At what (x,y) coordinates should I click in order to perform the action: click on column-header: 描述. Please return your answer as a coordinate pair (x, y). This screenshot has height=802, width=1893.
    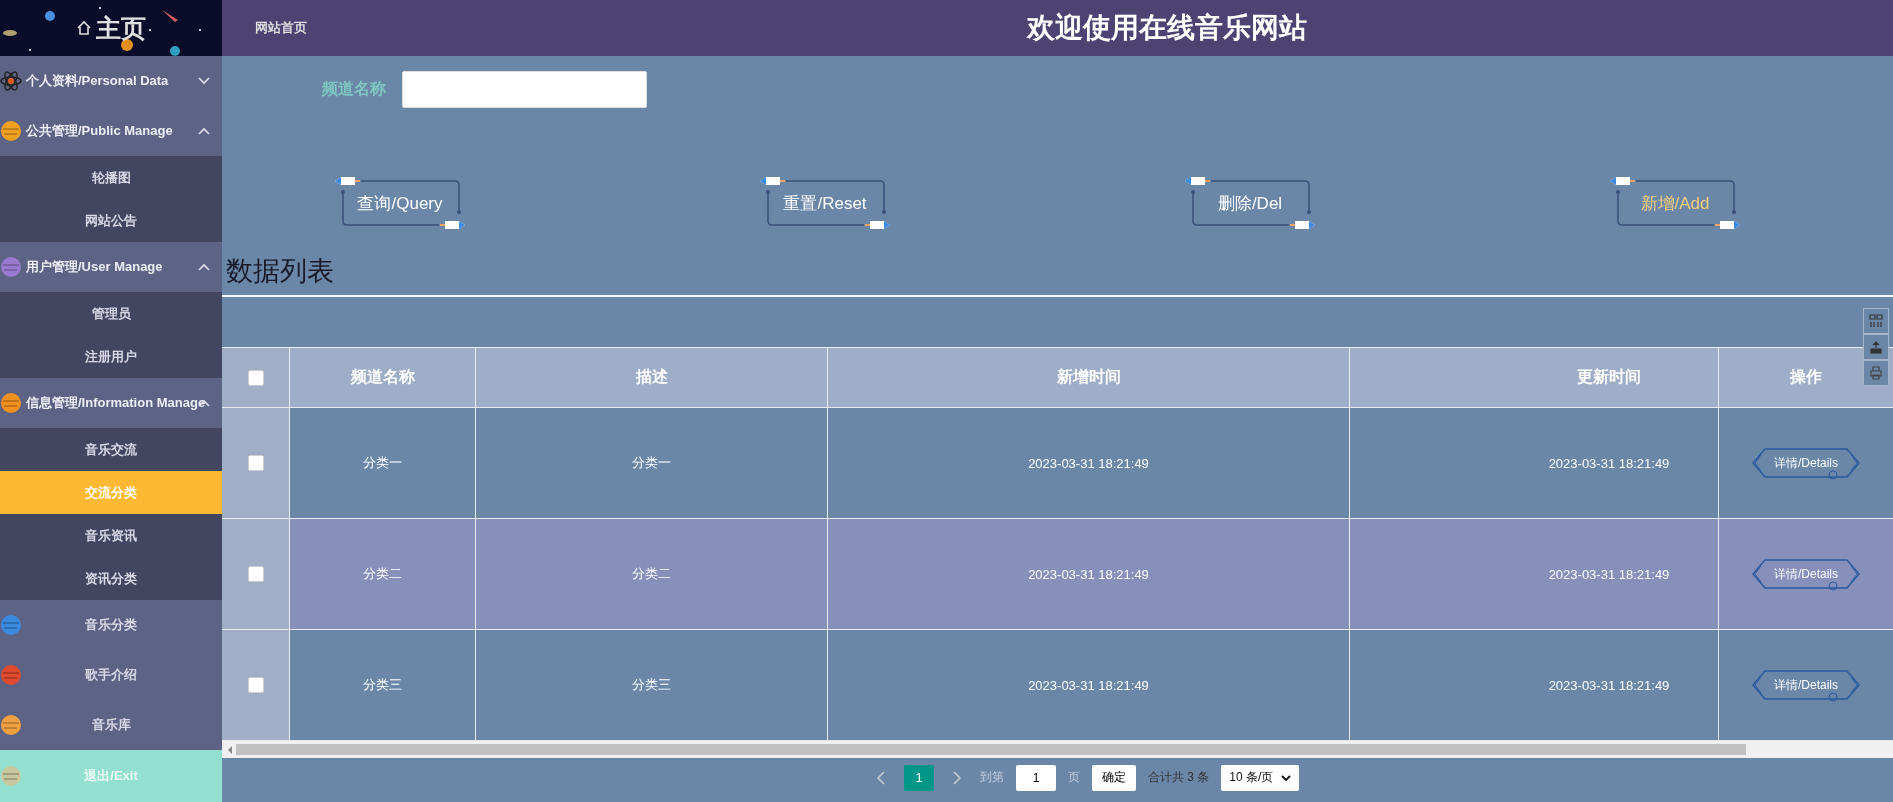
    Looking at the image, I should click on (652, 378).